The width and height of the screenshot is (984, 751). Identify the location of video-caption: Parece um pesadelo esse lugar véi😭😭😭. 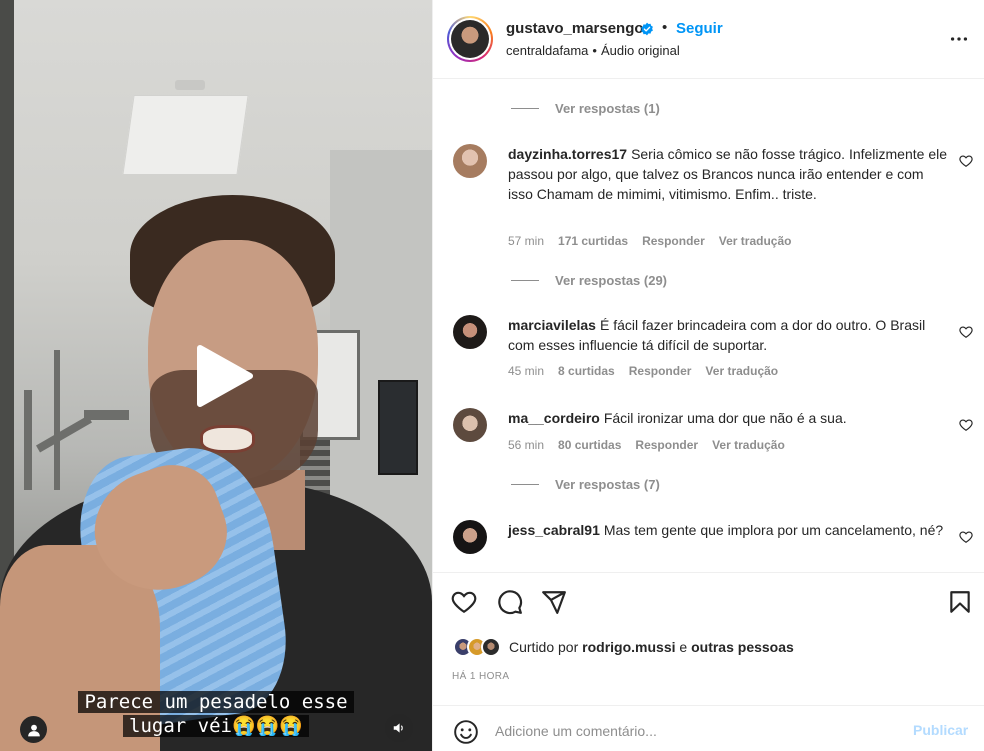
(216, 714).